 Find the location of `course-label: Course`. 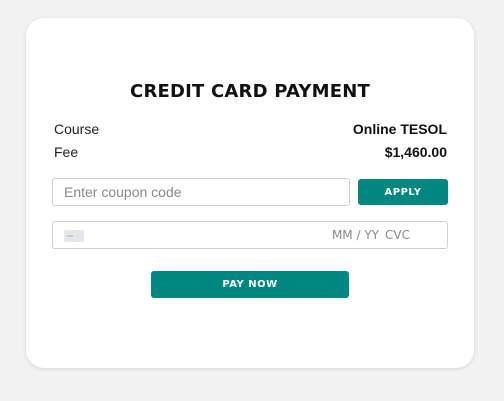

course-label: Course is located at coordinates (77, 129).